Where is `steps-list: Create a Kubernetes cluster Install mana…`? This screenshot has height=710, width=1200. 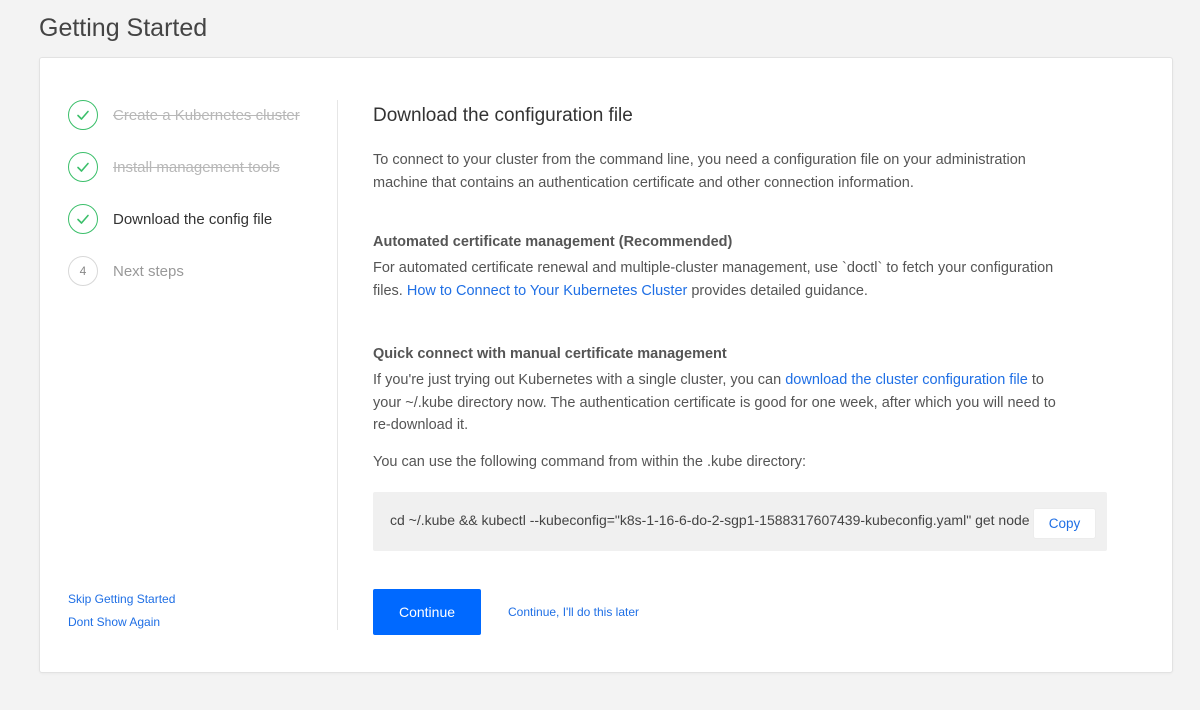
steps-list: Create a Kubernetes cluster Install mana… is located at coordinates (198, 204).